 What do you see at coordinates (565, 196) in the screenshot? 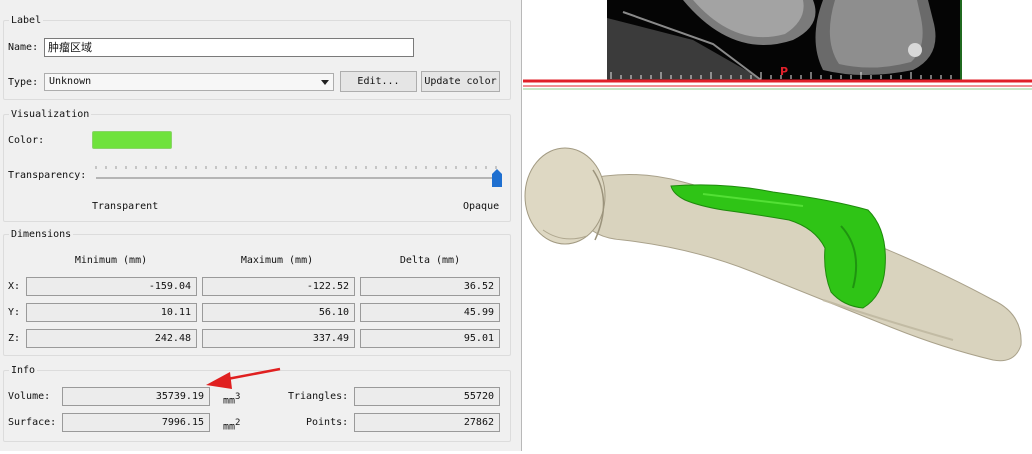
I see `femoral-head` at bounding box center [565, 196].